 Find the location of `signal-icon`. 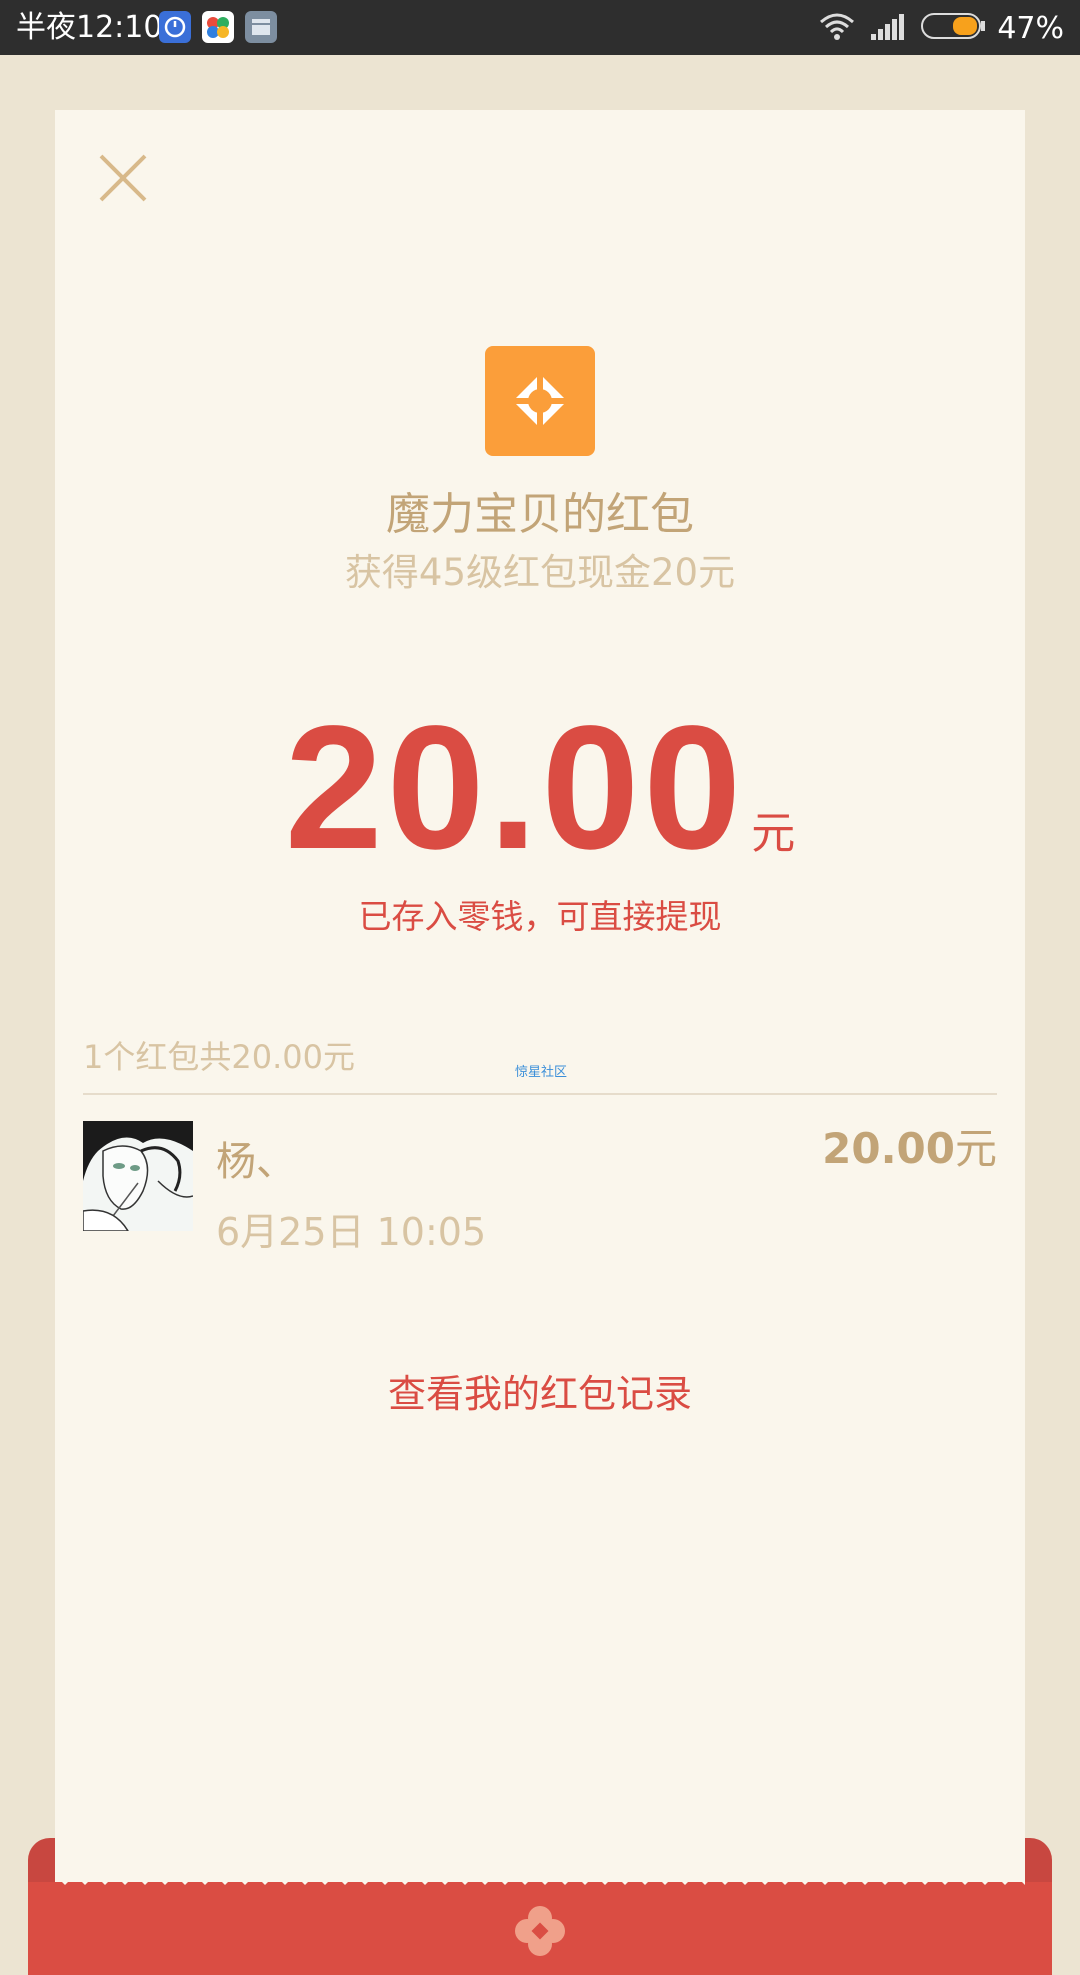

signal-icon is located at coordinates (888, 28).